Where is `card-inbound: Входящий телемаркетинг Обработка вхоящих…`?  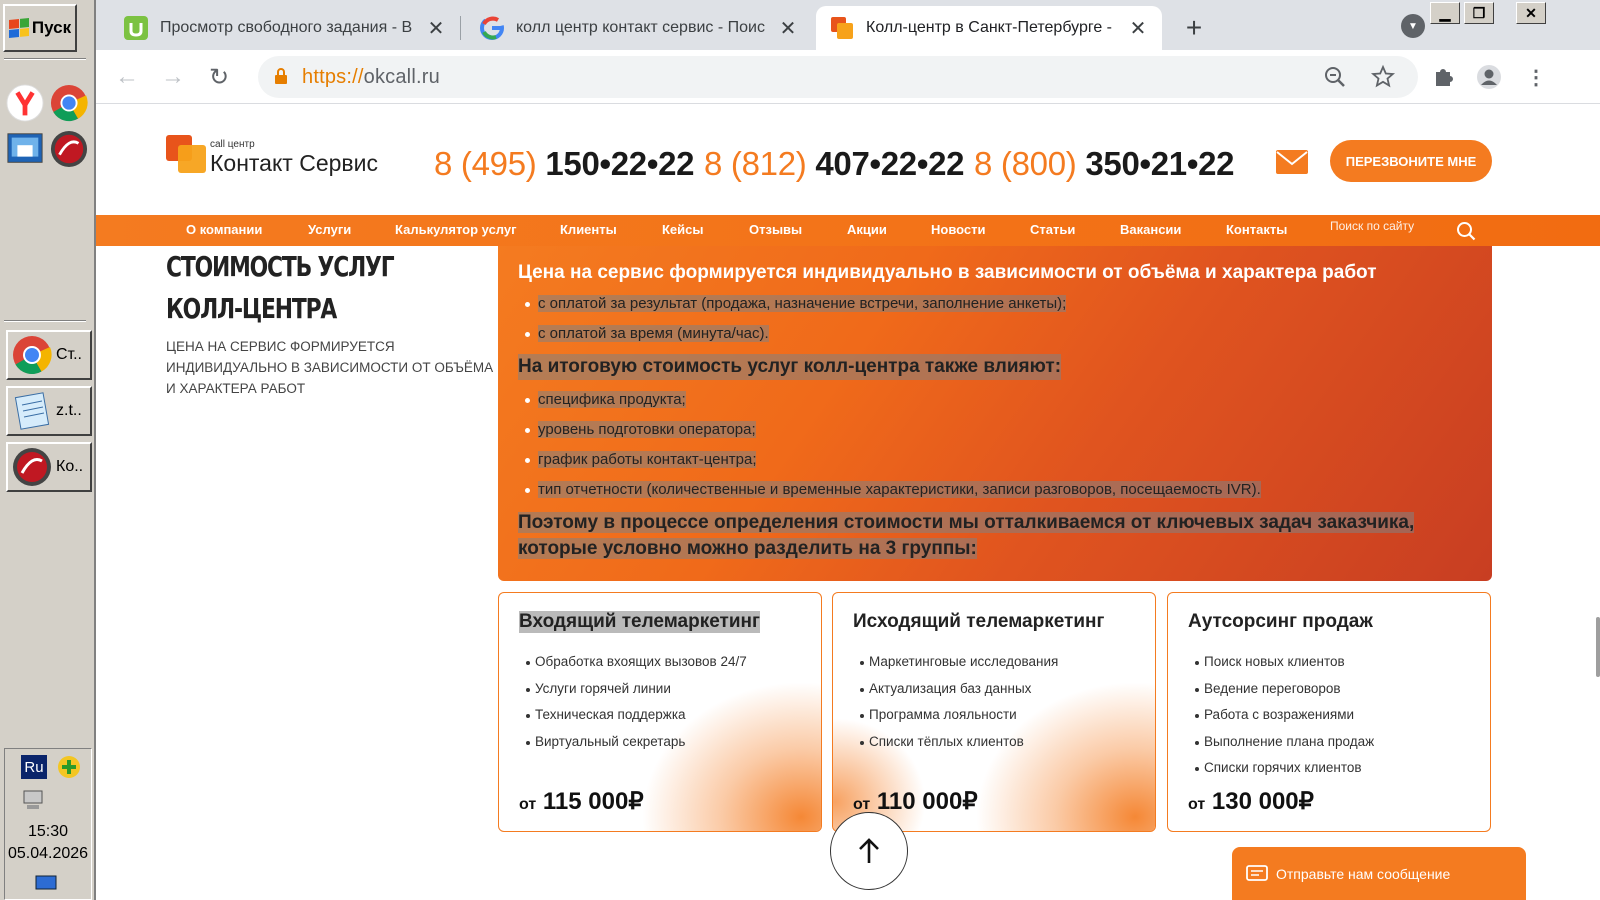
card-inbound: Входящий телемаркетинг Обработка вхоящих… is located at coordinates (660, 712).